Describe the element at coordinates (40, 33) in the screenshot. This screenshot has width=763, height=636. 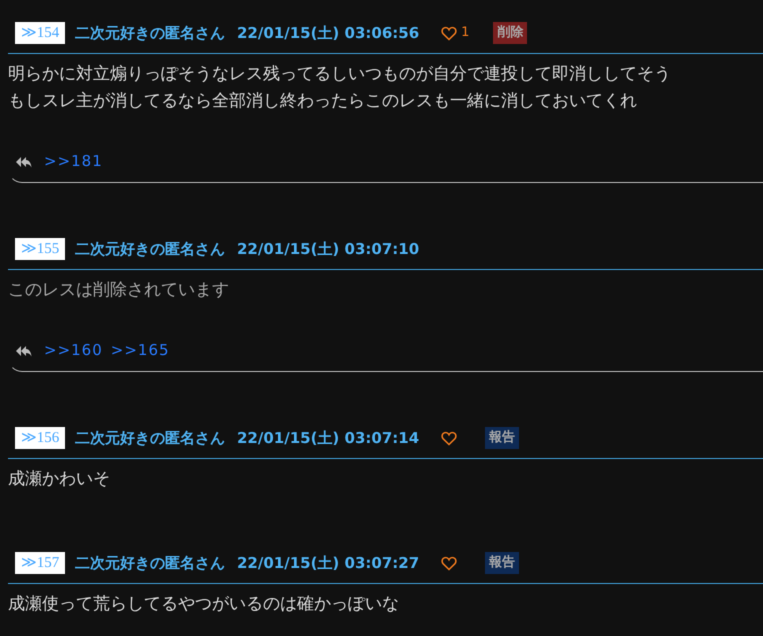
I see `post-number-link: ≫154` at that location.